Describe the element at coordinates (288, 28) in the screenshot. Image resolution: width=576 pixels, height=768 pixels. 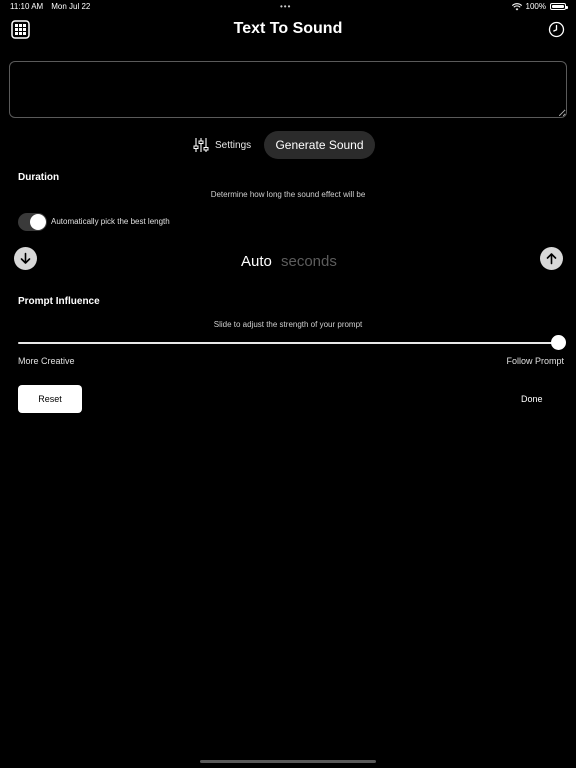
I see `page-title: Text To Sound` at that location.